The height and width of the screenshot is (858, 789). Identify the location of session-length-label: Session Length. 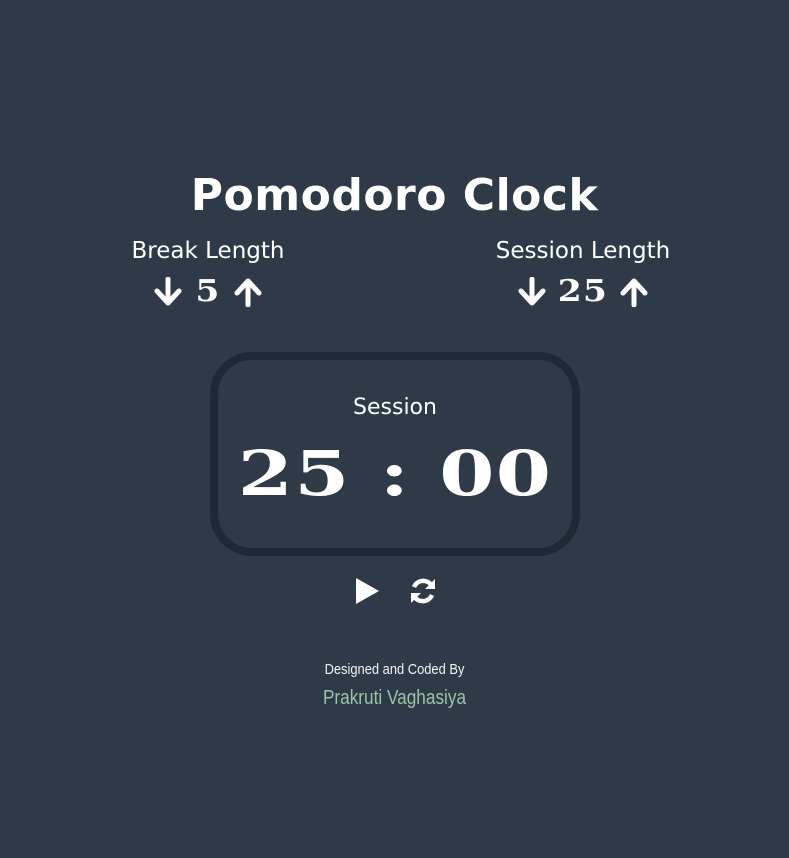
(583, 251).